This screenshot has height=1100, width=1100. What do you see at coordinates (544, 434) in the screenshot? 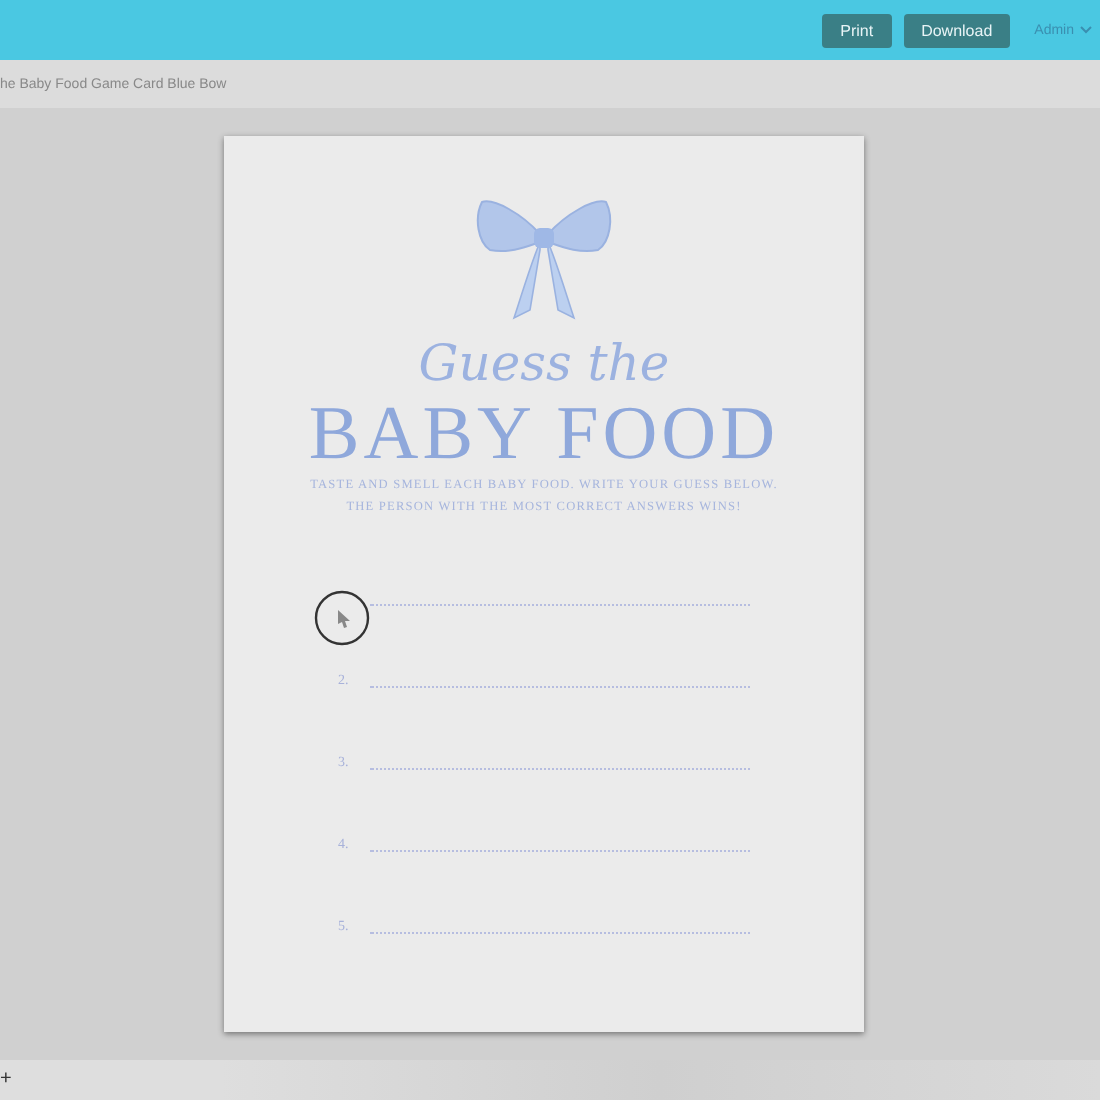
I see `main-heading: BABY FOOD` at bounding box center [544, 434].